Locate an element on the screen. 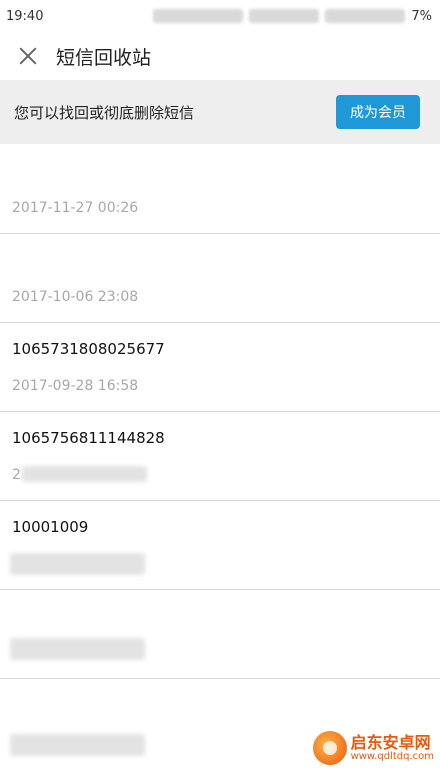  message-item: 2017-10-06 23:08 is located at coordinates (220, 278).